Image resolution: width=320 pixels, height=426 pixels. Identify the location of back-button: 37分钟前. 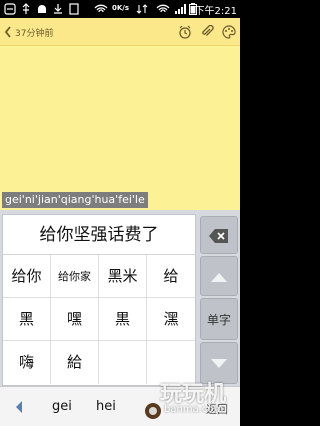
(28, 32).